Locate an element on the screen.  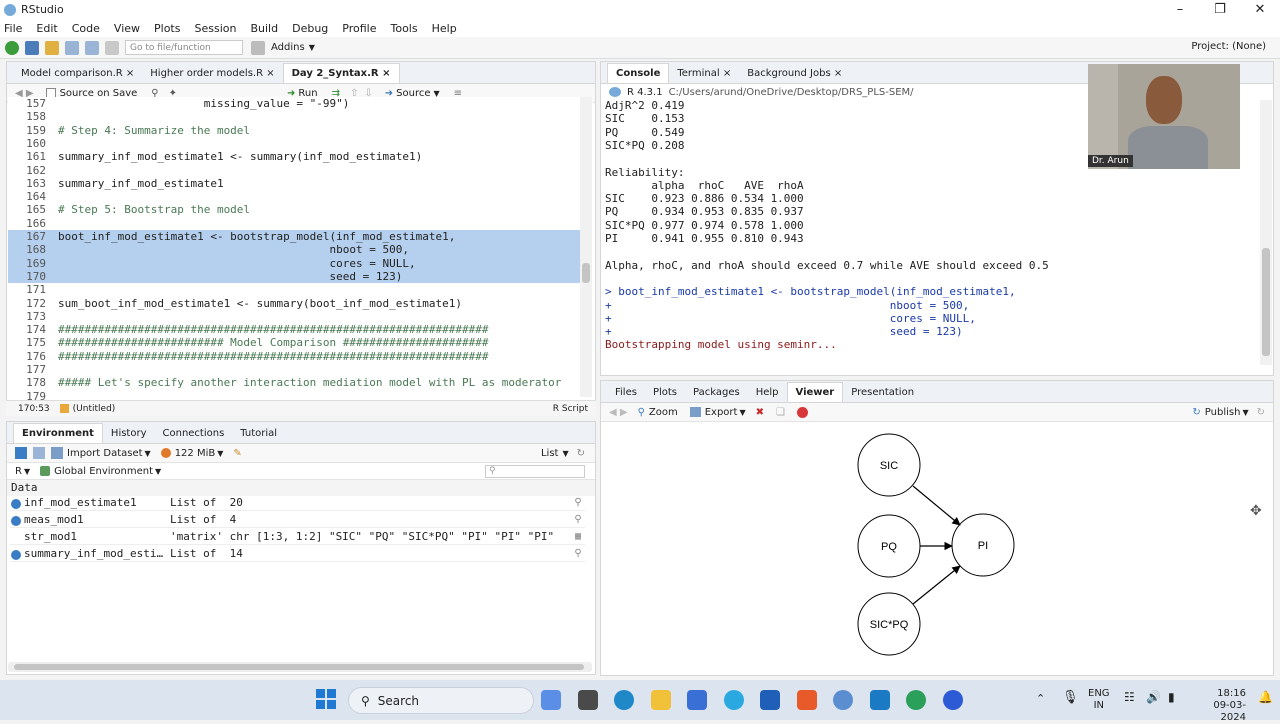
broom-icon: ✎ is located at coordinates (237, 453).